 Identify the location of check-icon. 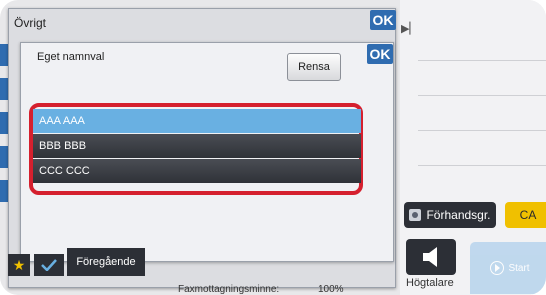
(49, 265).